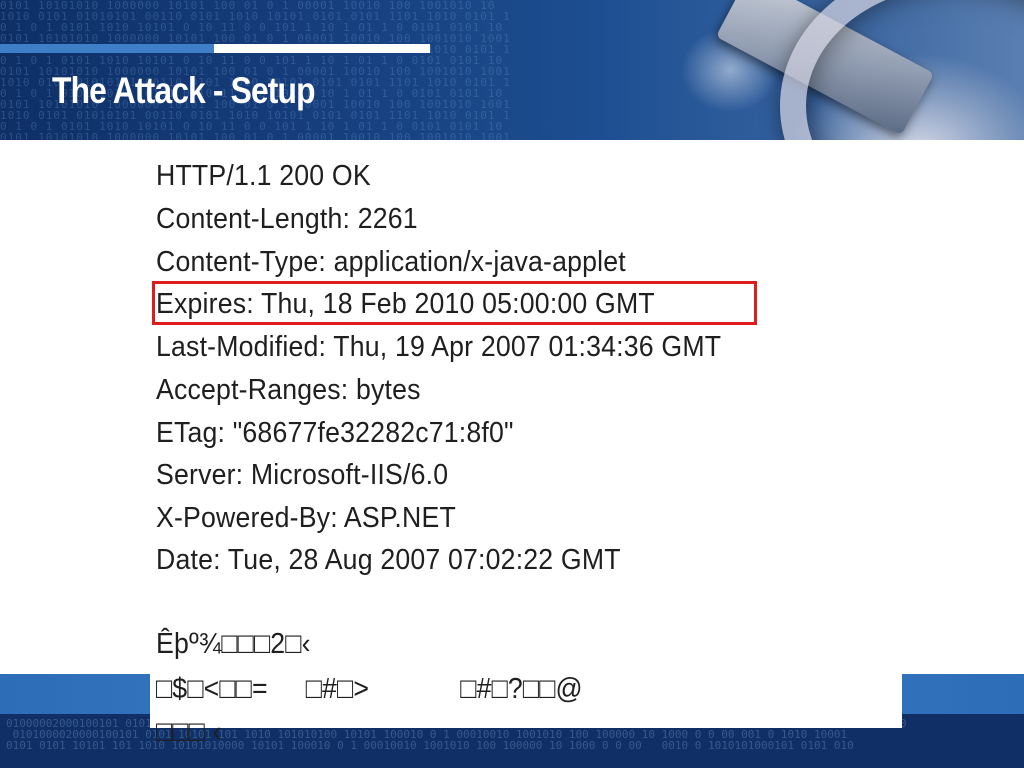 This screenshot has height=768, width=1024. Describe the element at coordinates (184, 90) in the screenshot. I see `slide-title: The Attack - Setup` at that location.